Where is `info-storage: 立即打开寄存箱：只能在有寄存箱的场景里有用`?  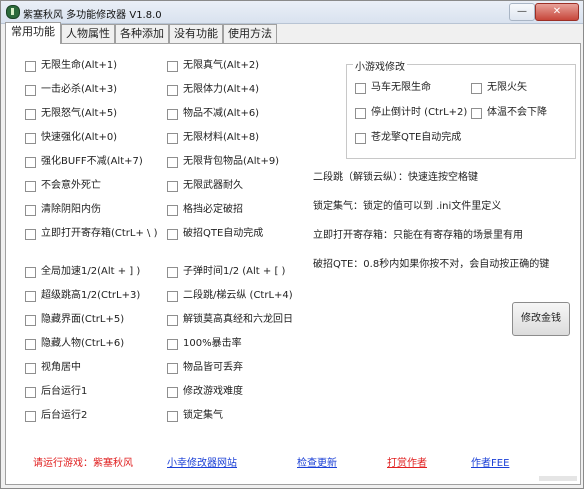
info-storage: 立即打开寄存箱：只能在有寄存箱的场景里有用 is located at coordinates (418, 235).